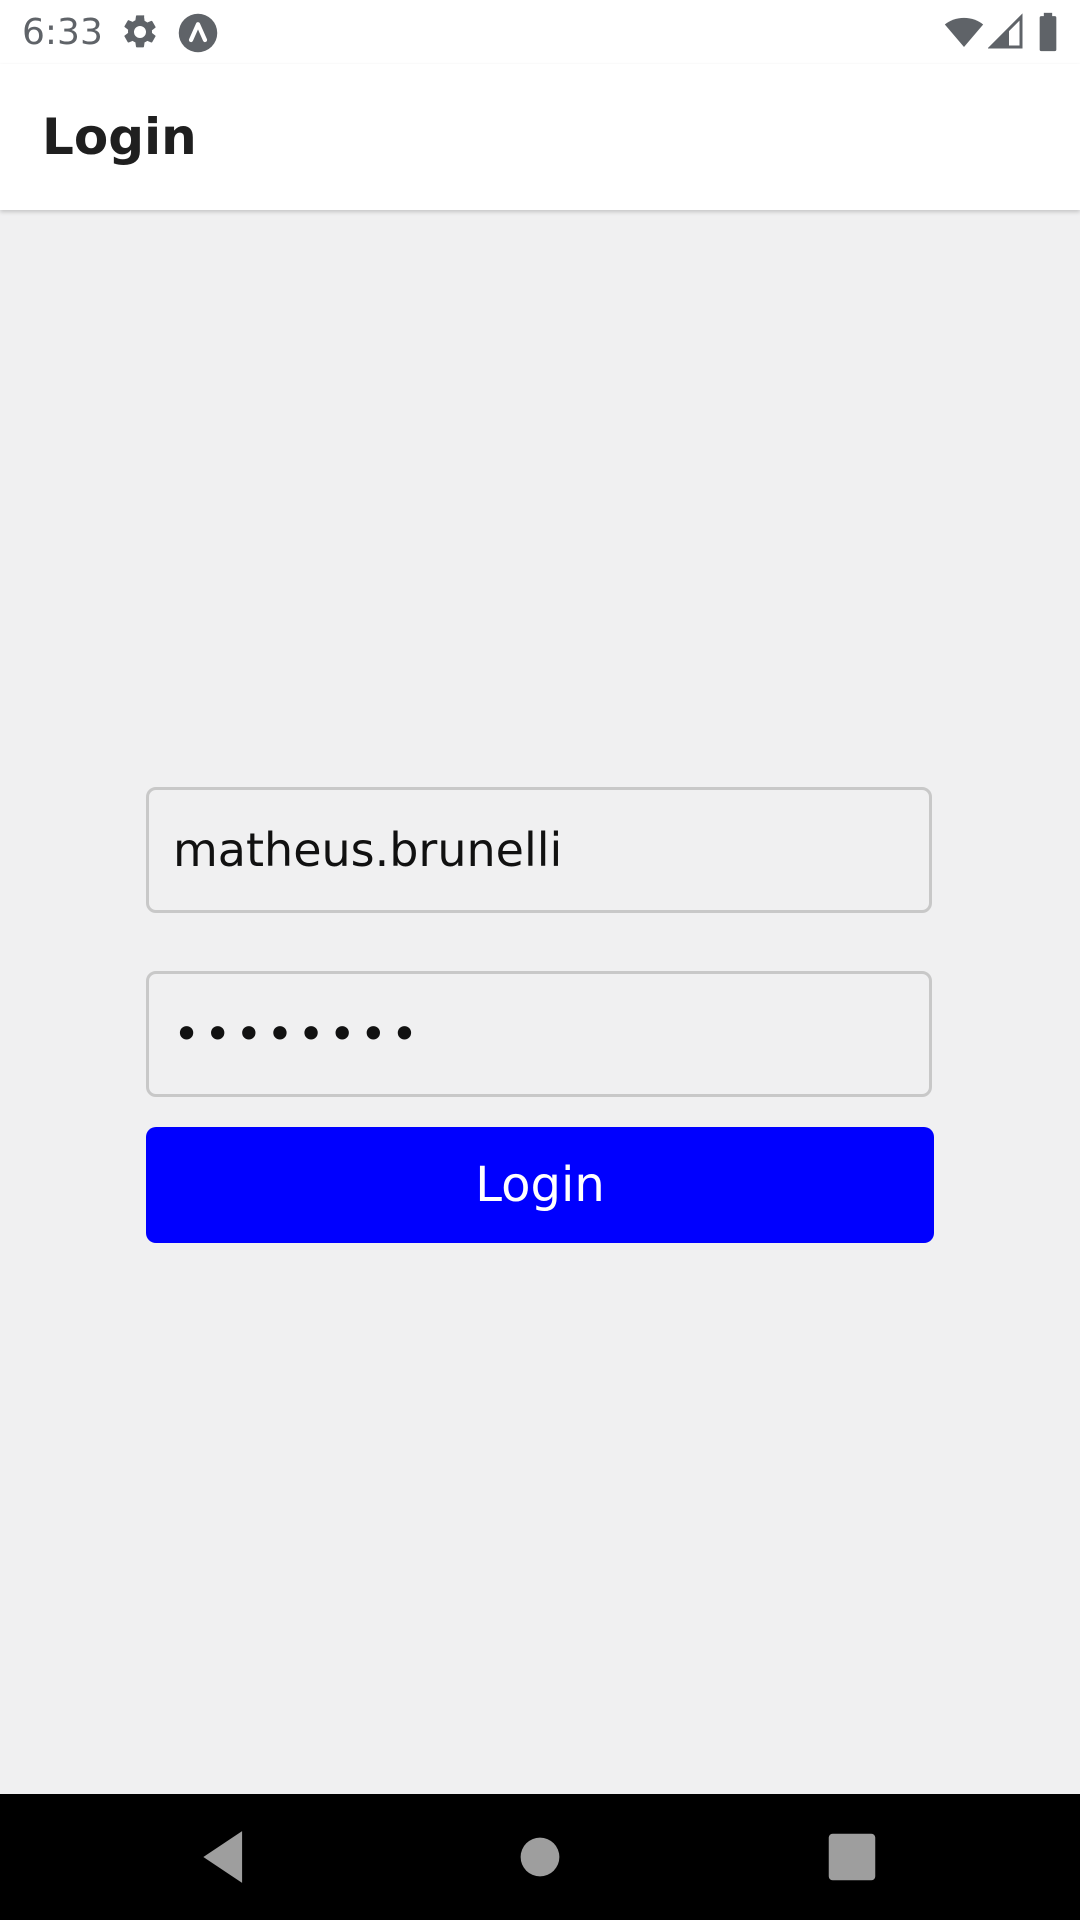 Image resolution: width=1080 pixels, height=1920 pixels. Describe the element at coordinates (197, 32) in the screenshot. I see `app-notification-icon` at that location.